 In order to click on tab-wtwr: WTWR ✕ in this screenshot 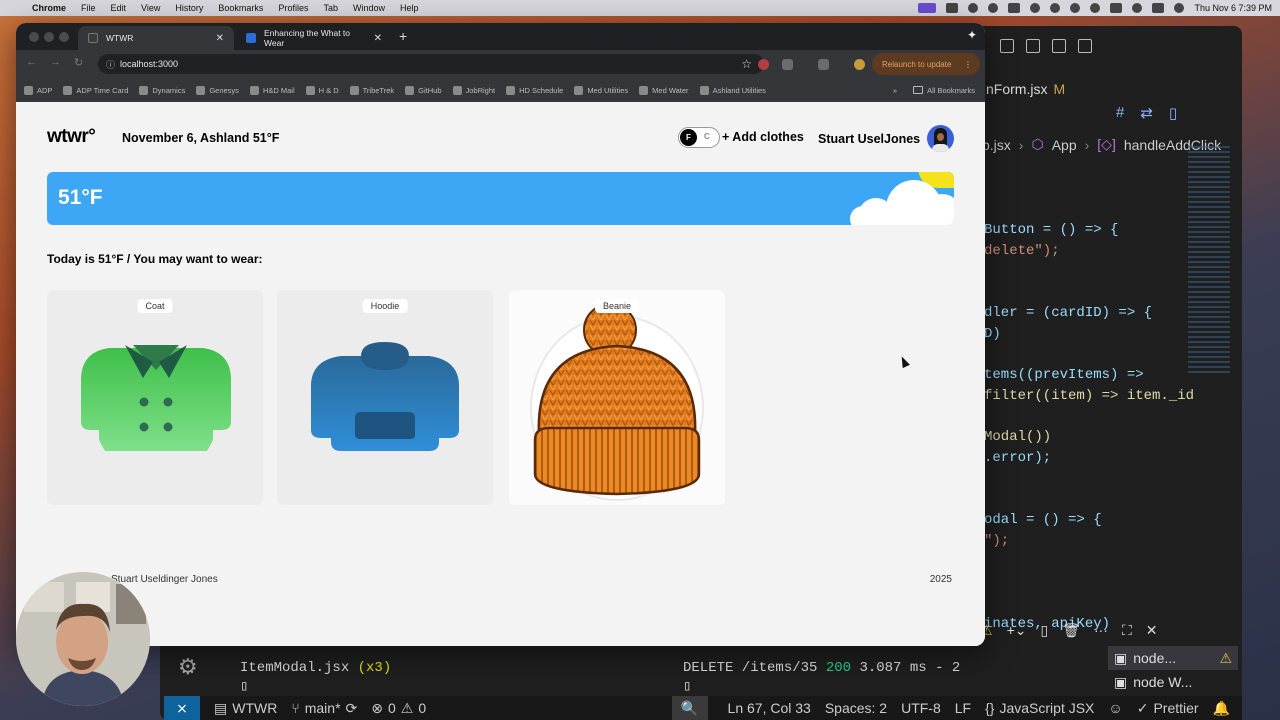, I will do `click(156, 38)`.